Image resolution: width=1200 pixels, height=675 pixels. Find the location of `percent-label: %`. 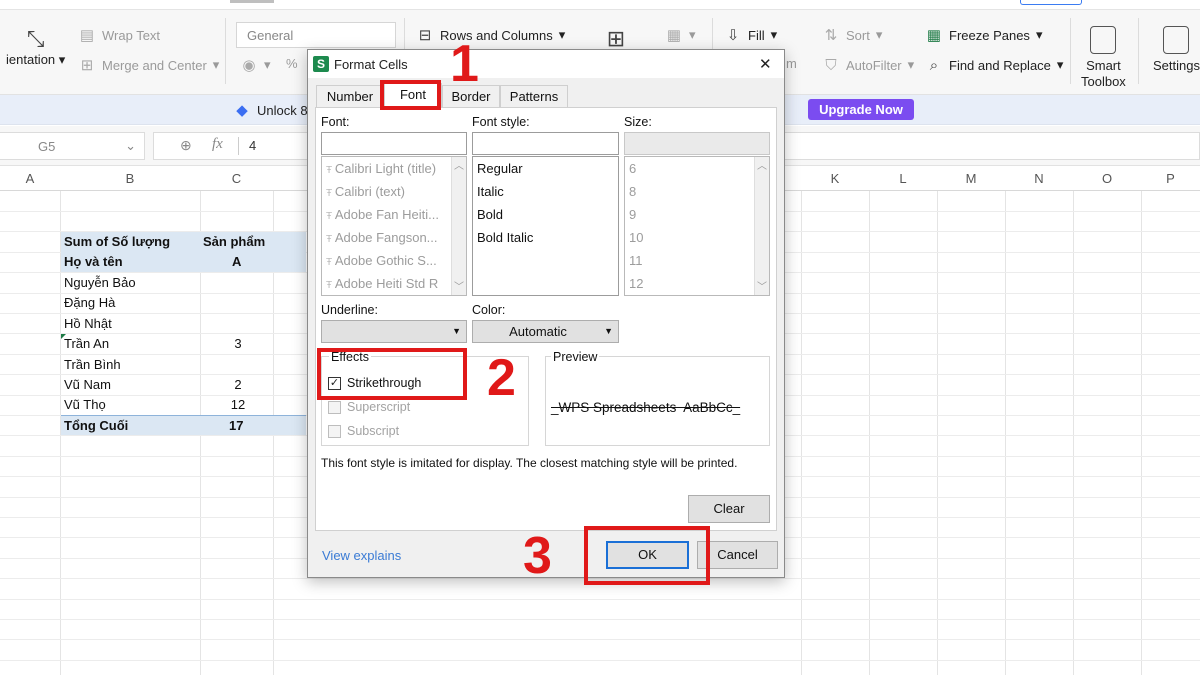

percent-label: % is located at coordinates (292, 63).